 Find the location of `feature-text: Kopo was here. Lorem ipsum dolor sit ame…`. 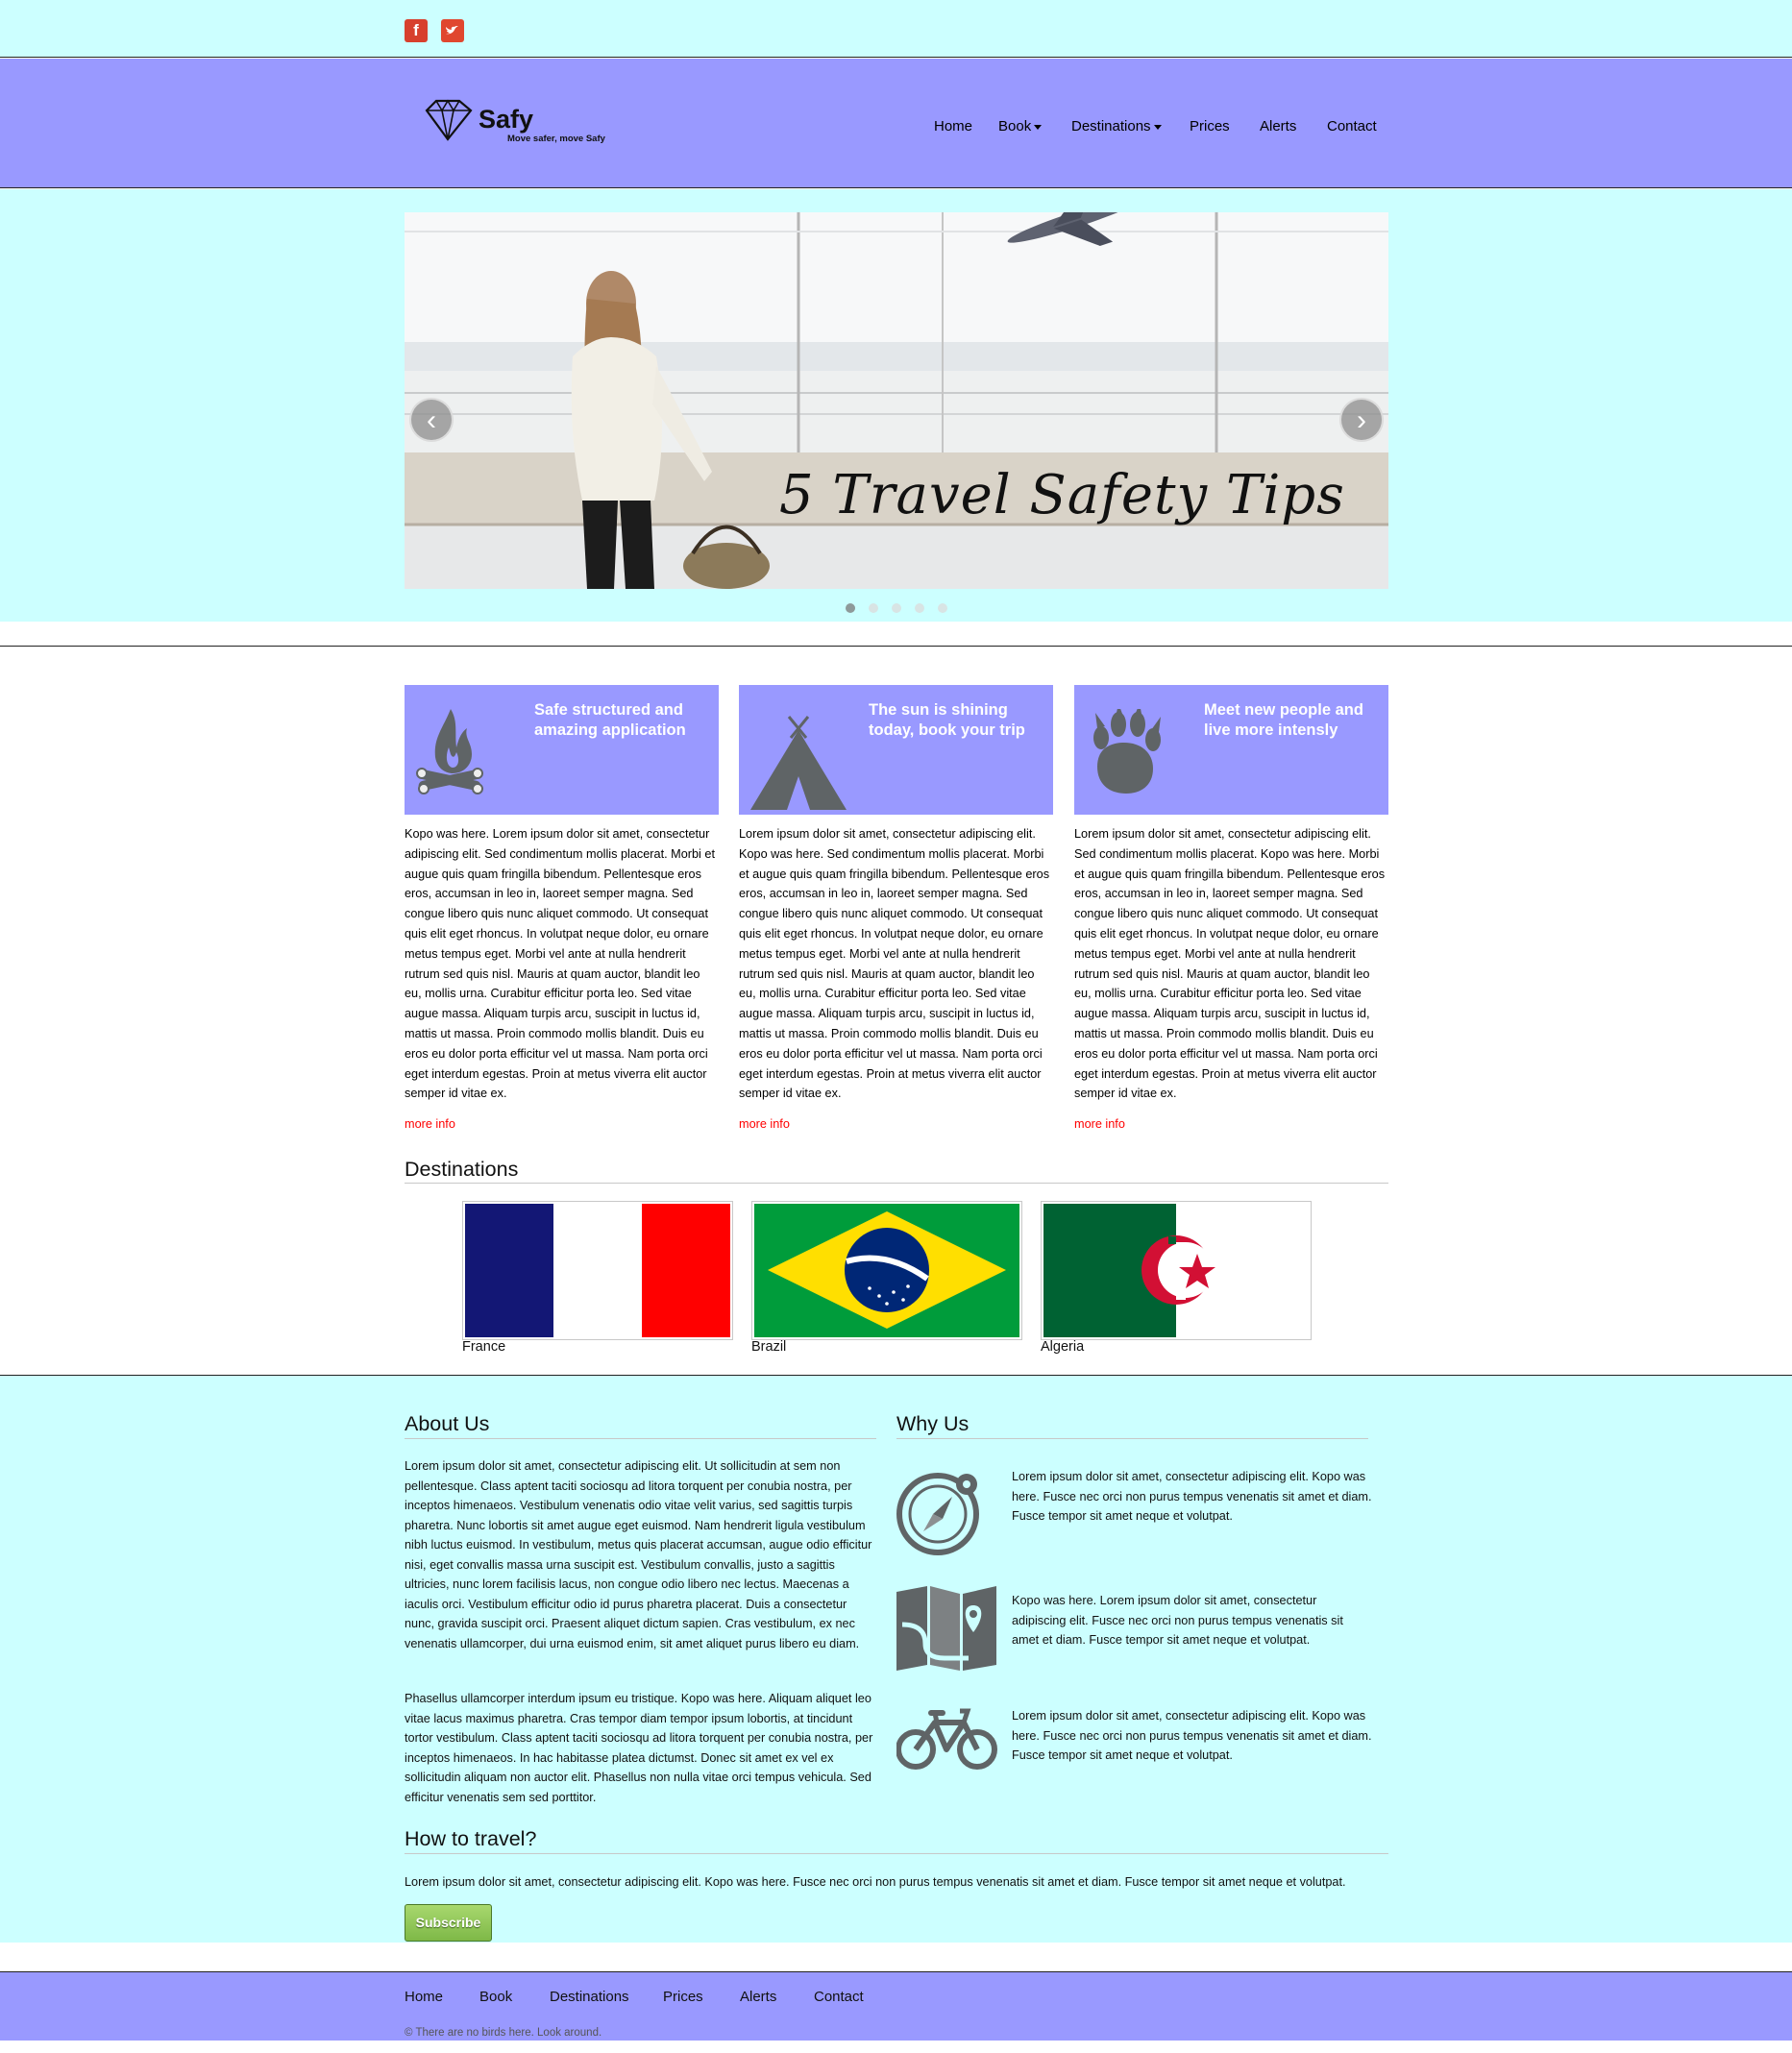

feature-text: Kopo was here. Lorem ipsum dolor sit ame… is located at coordinates (560, 964).